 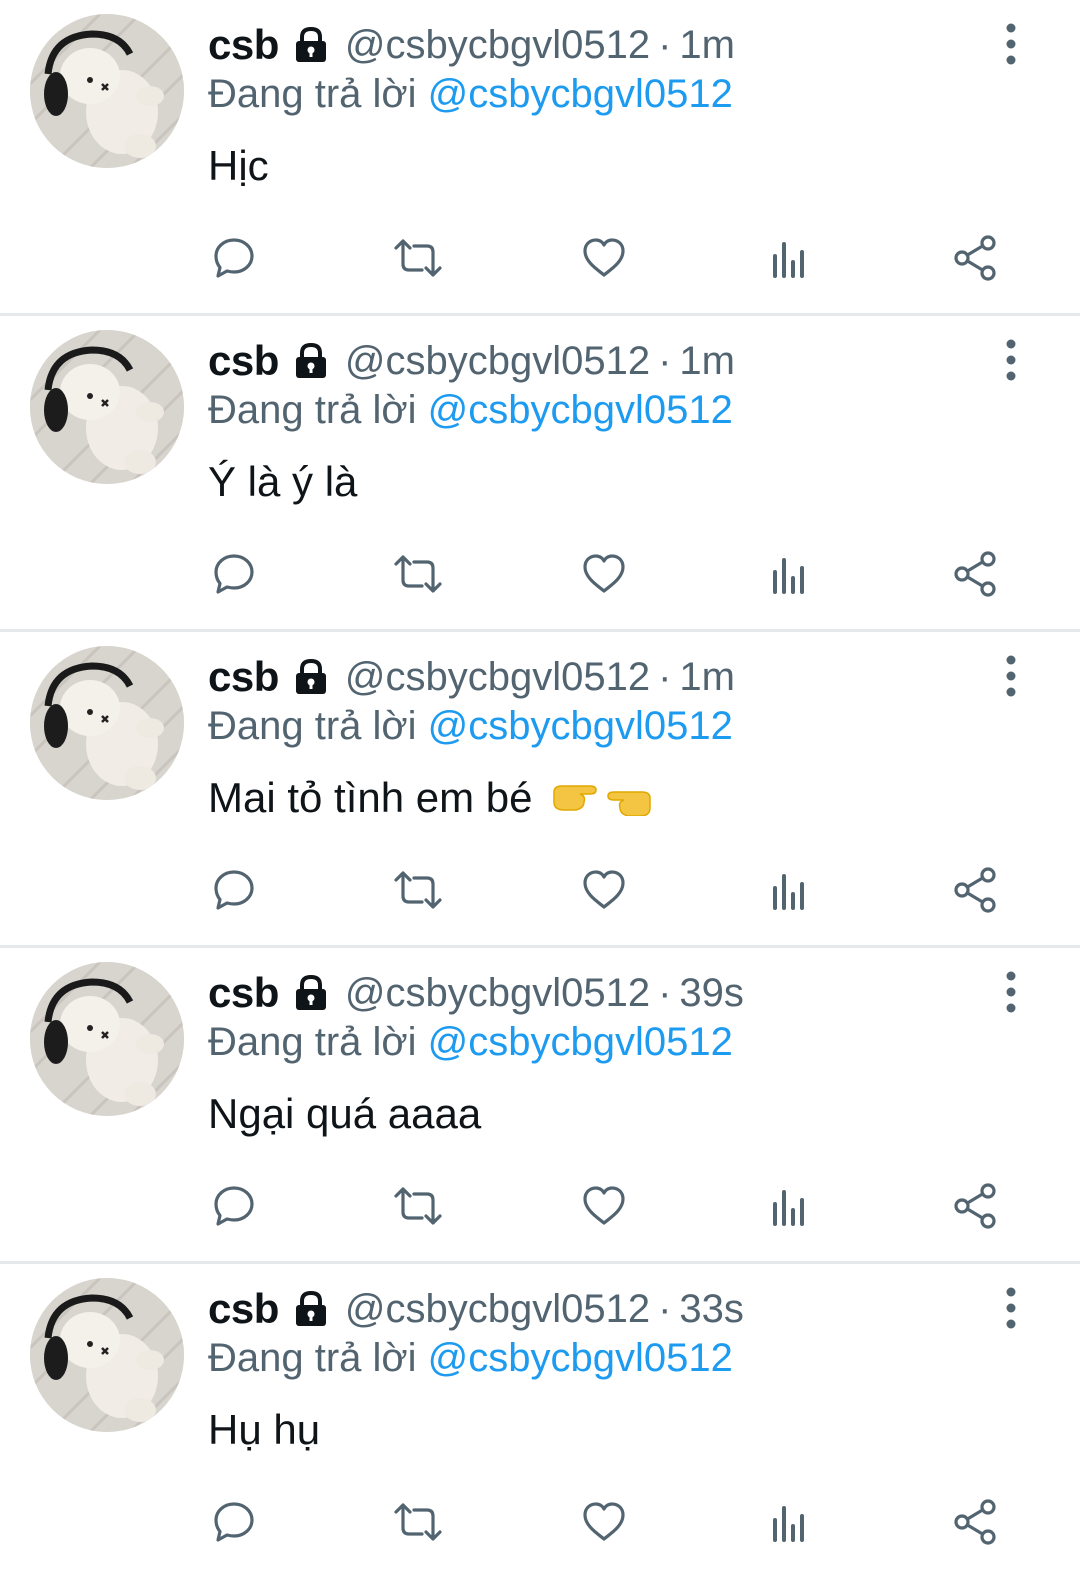 I want to click on timestamp: 39s, so click(x=711, y=993).